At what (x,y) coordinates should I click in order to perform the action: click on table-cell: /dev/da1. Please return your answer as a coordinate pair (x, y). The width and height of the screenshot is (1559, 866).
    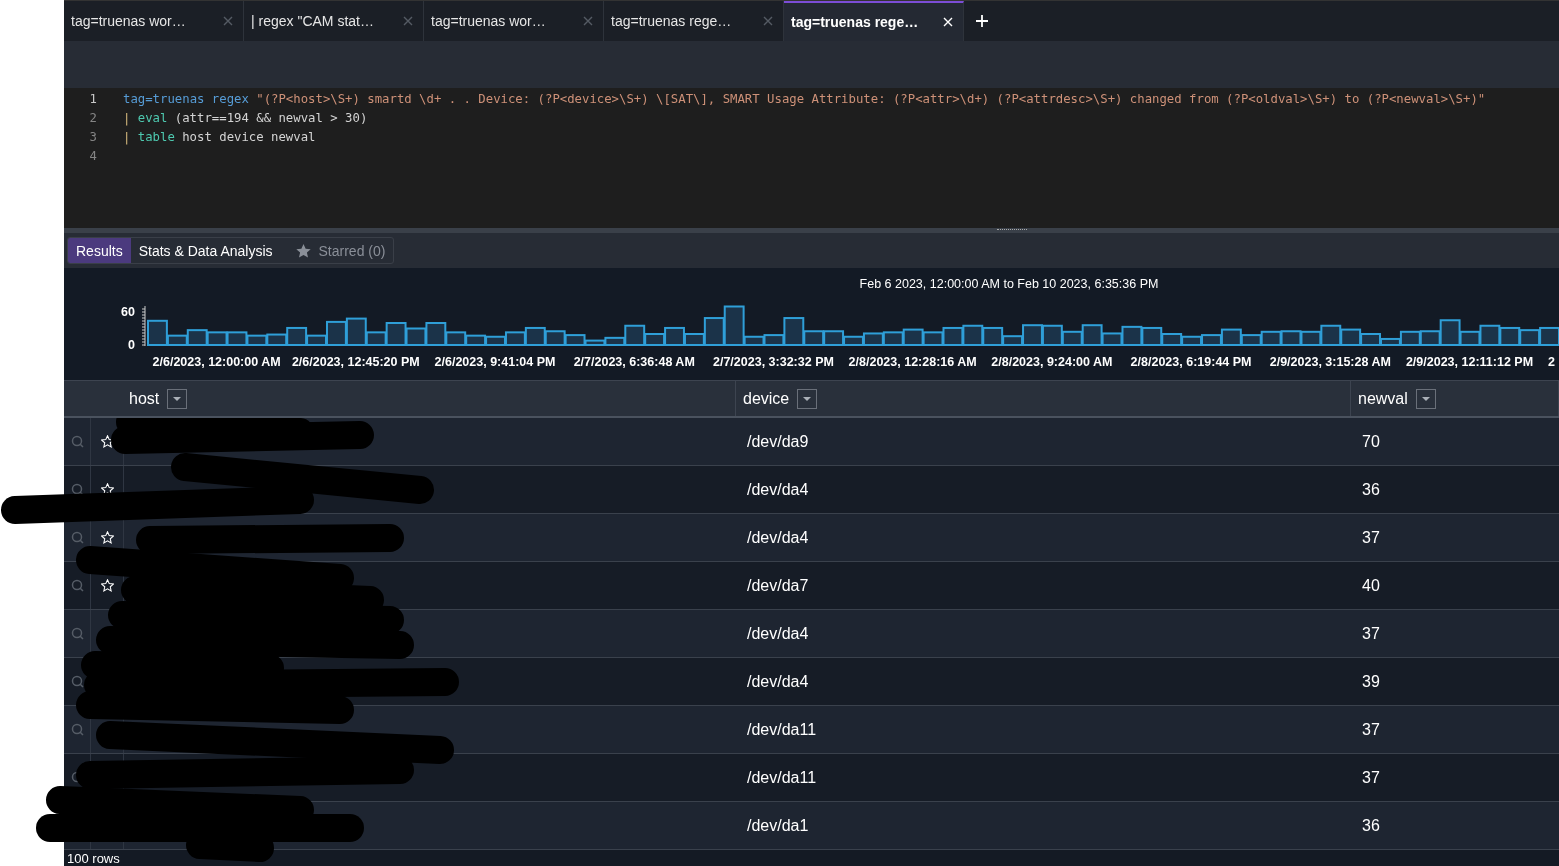
    Looking at the image, I should click on (778, 825).